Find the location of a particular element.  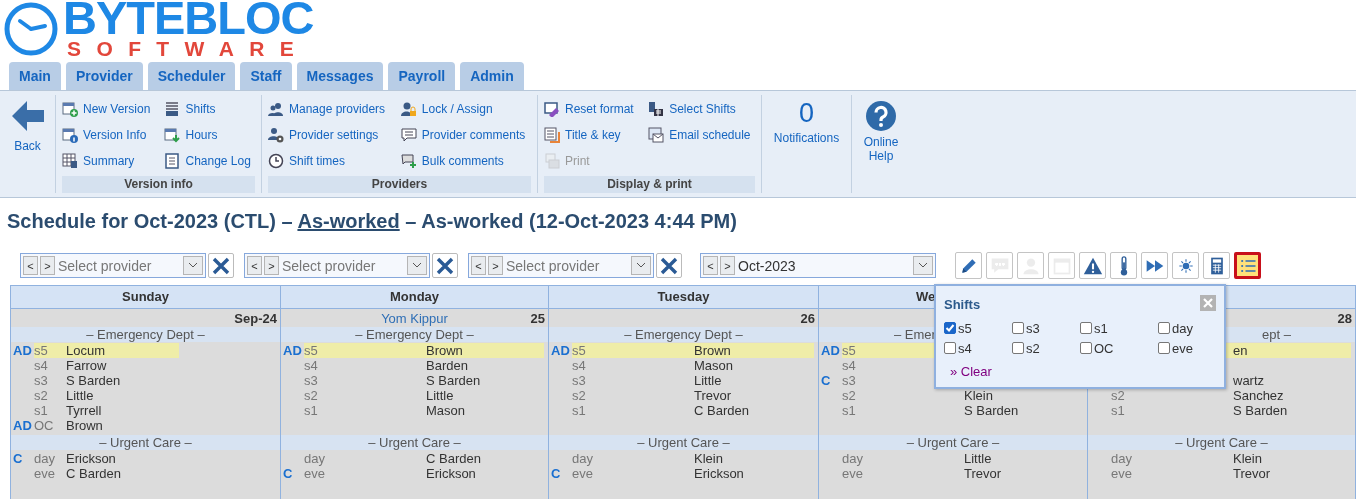

nav-tab: Staff is located at coordinates (266, 76).